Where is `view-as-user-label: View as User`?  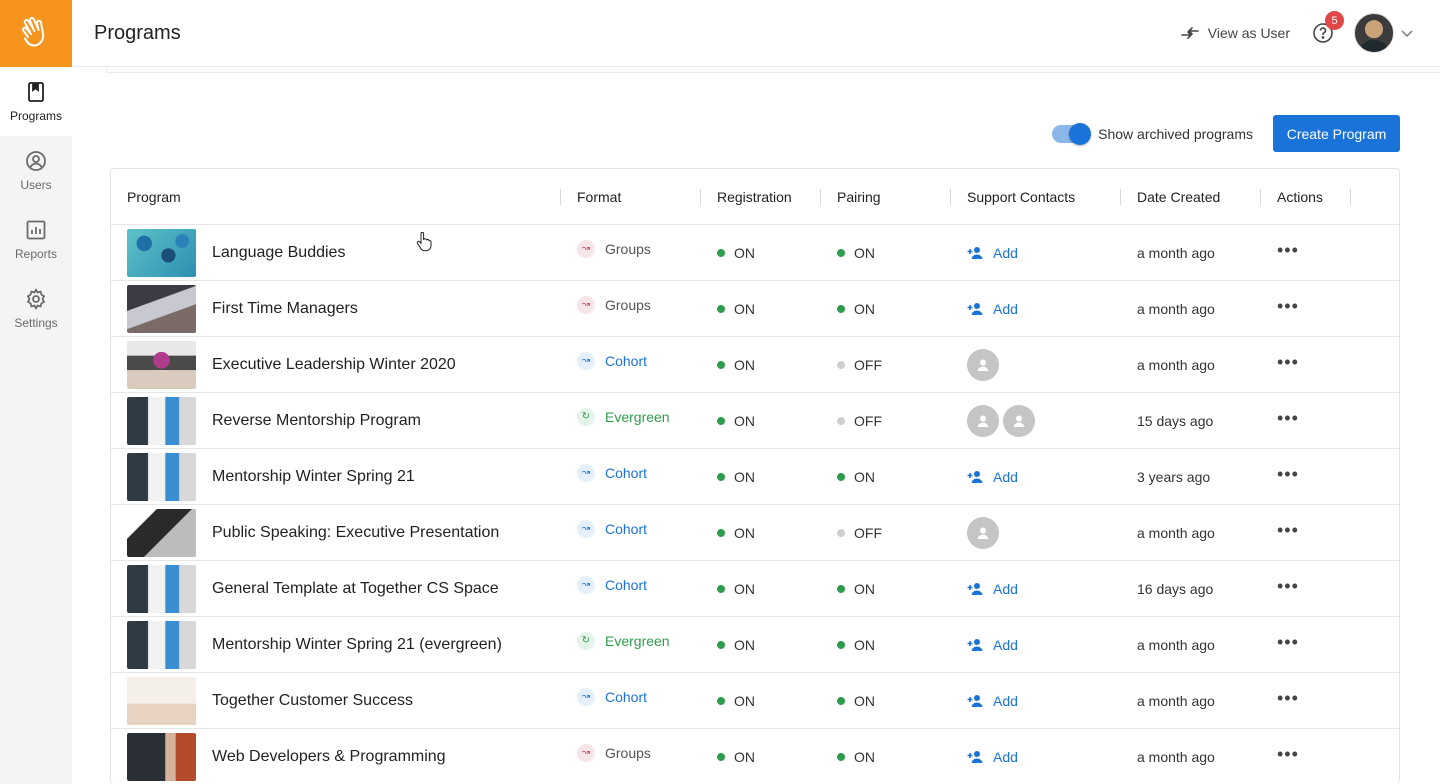 view-as-user-label: View as User is located at coordinates (1248, 33).